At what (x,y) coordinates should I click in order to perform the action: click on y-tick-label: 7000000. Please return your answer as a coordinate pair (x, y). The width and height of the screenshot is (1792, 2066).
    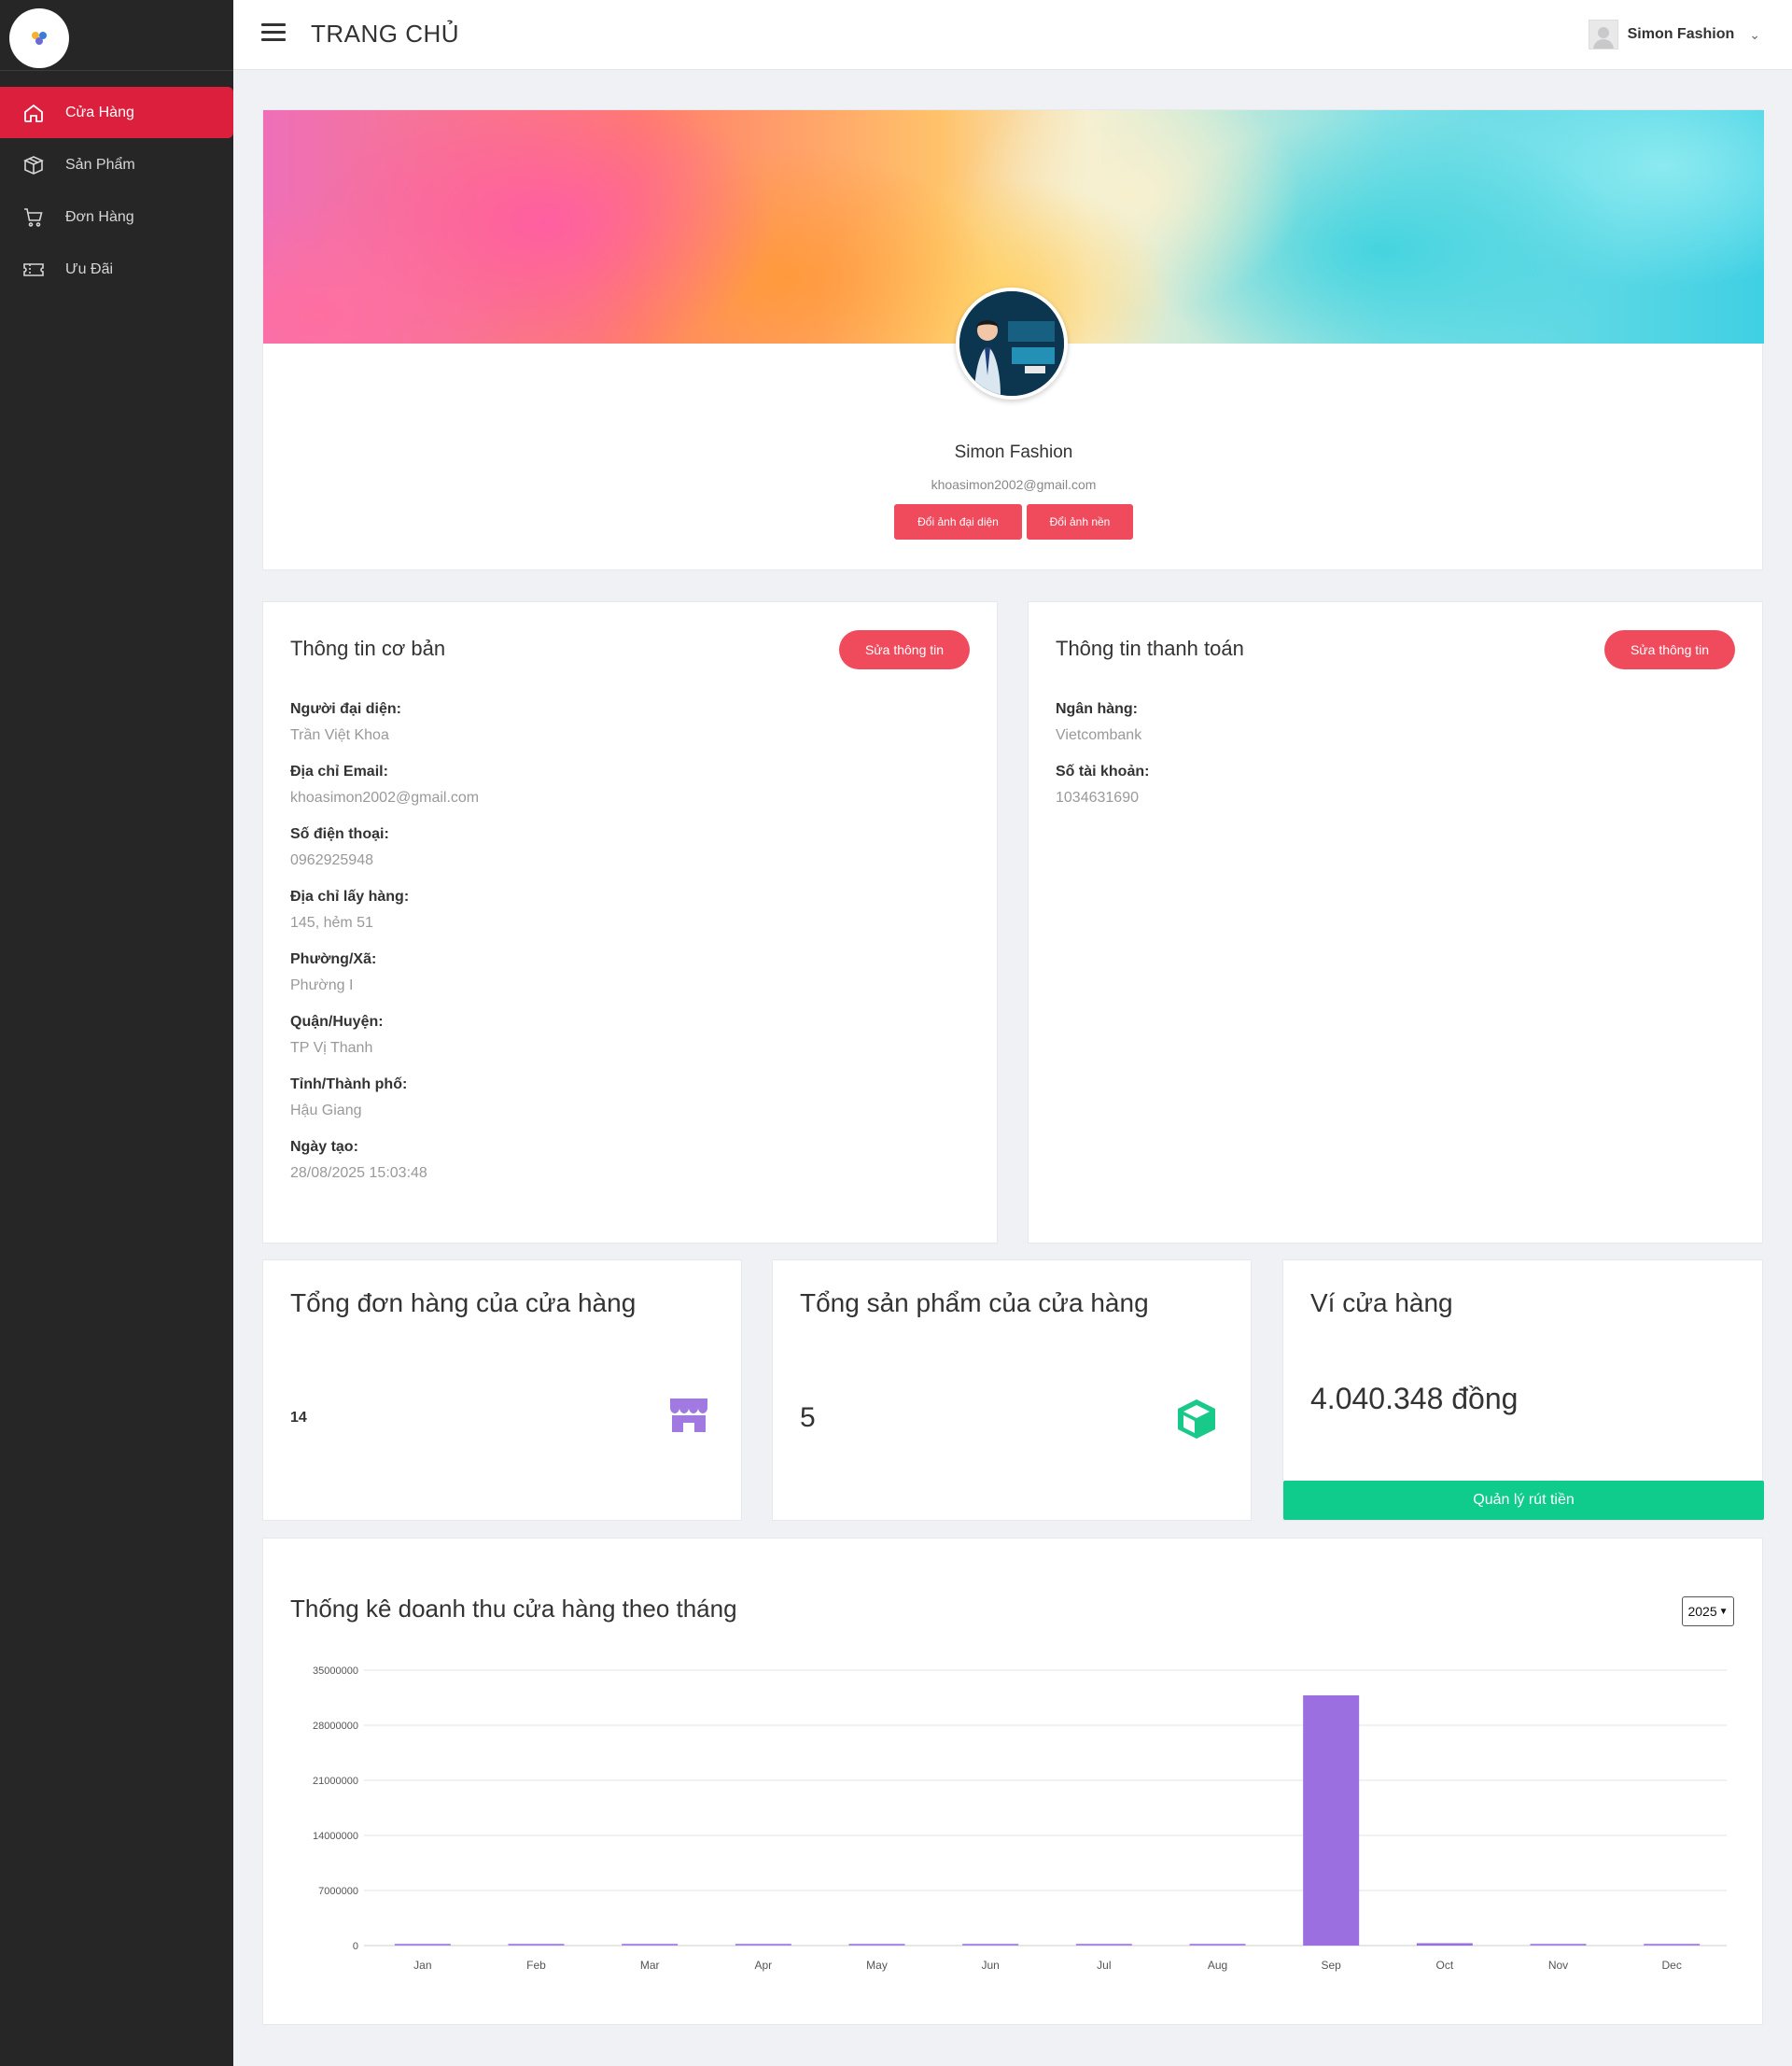
    Looking at the image, I should click on (338, 1891).